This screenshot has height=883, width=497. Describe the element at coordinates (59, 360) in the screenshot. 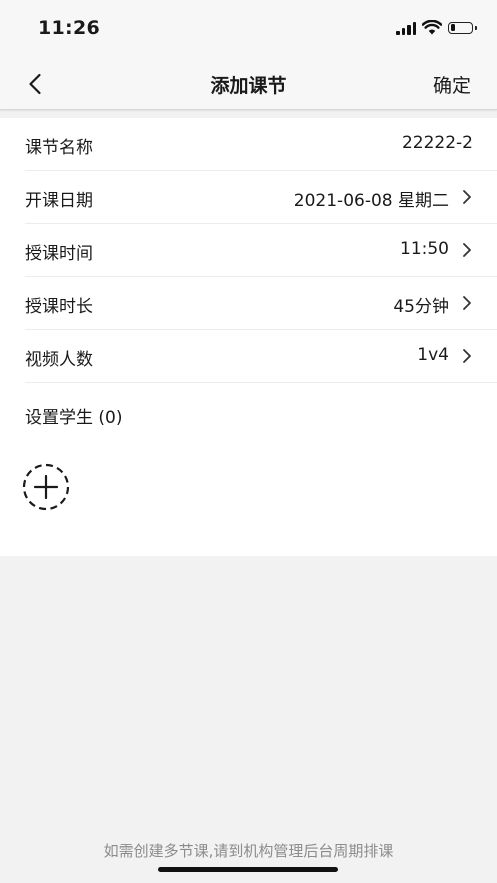

I see `row-label: 视频人数` at that location.